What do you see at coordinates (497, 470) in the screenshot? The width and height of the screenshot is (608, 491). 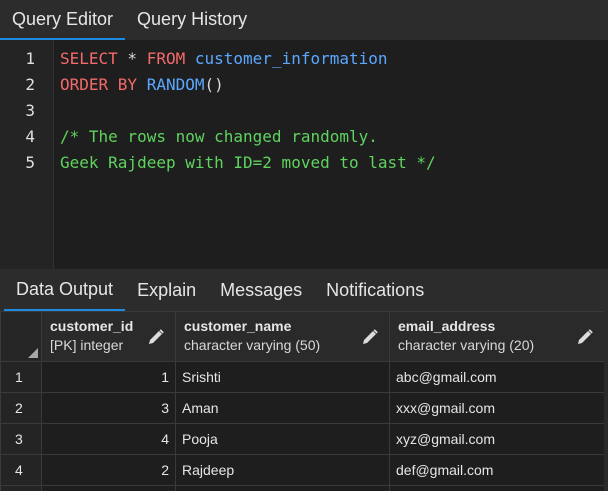 I see `cell-email-address: def@gmail.com` at bounding box center [497, 470].